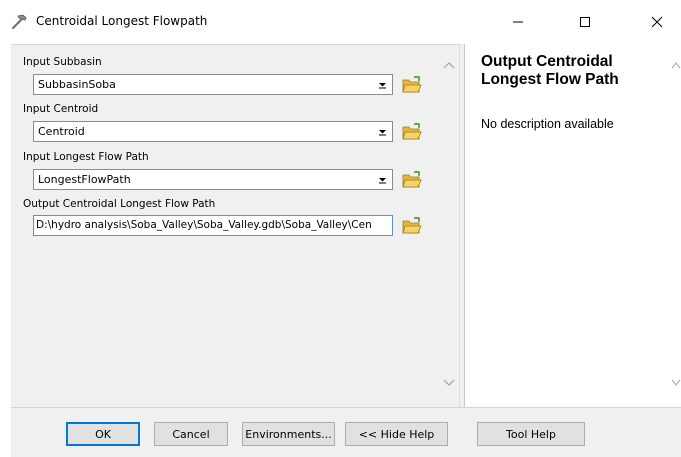  I want to click on input-centroid-label: Input Centroid, so click(61, 109).